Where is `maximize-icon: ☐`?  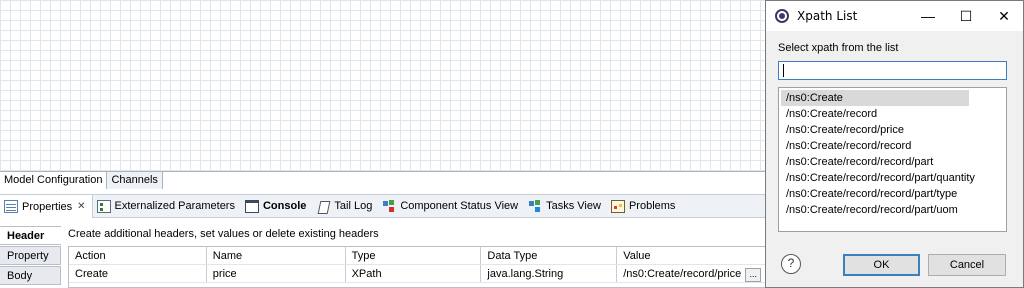 maximize-icon: ☐ is located at coordinates (966, 15).